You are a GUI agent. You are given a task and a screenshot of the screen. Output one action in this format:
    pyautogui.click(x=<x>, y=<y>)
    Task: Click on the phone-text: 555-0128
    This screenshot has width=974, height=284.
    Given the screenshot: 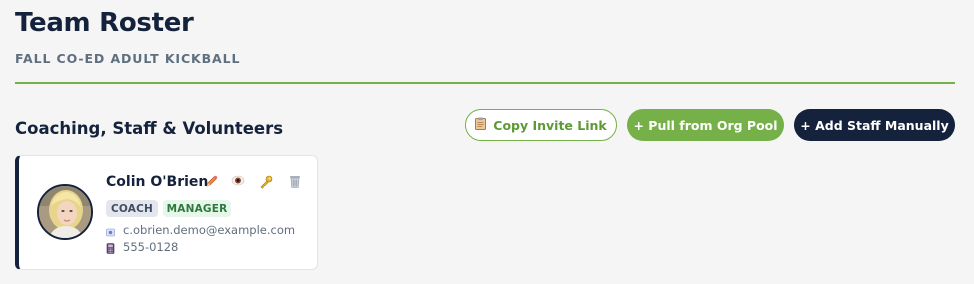 What is the action you would take?
    pyautogui.click(x=151, y=247)
    